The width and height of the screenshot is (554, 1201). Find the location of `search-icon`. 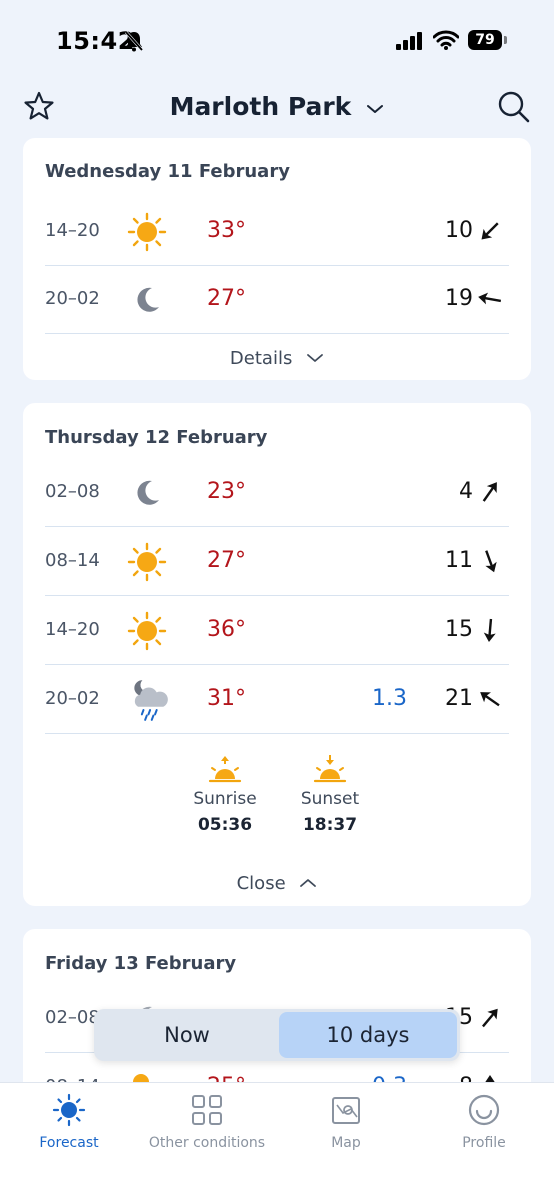

search-icon is located at coordinates (514, 107).